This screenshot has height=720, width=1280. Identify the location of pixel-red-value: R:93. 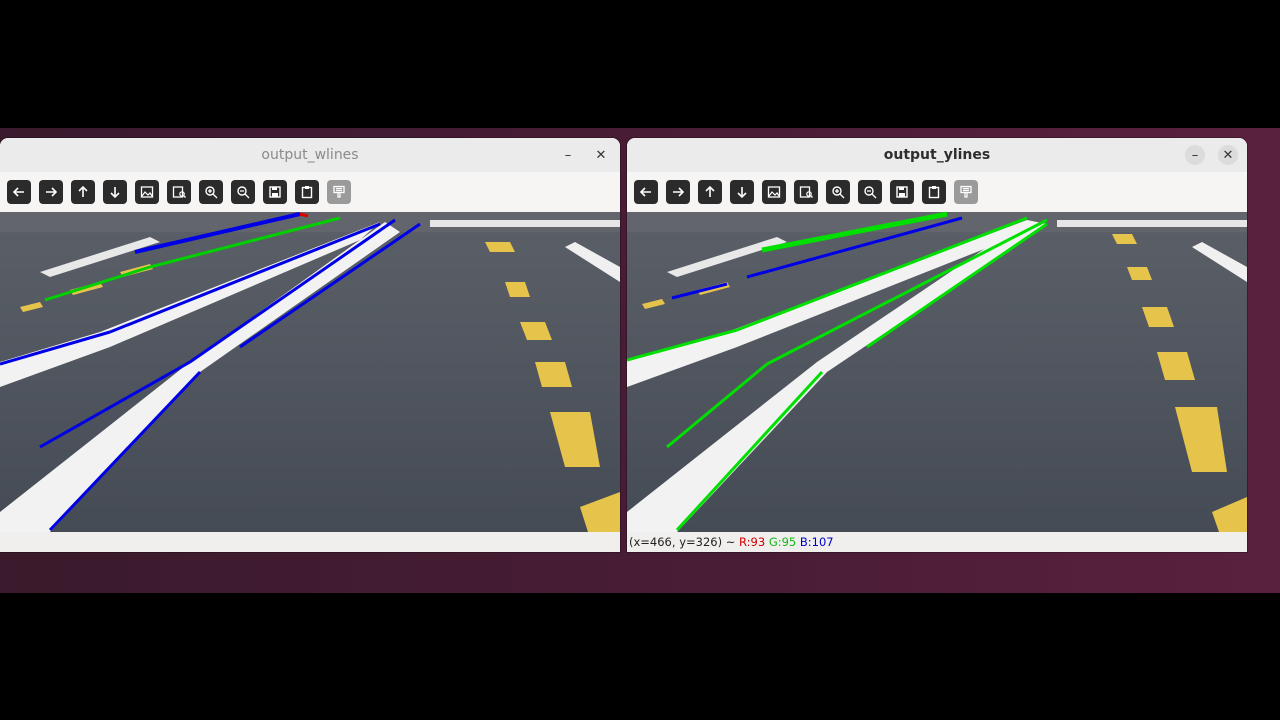
(752, 542).